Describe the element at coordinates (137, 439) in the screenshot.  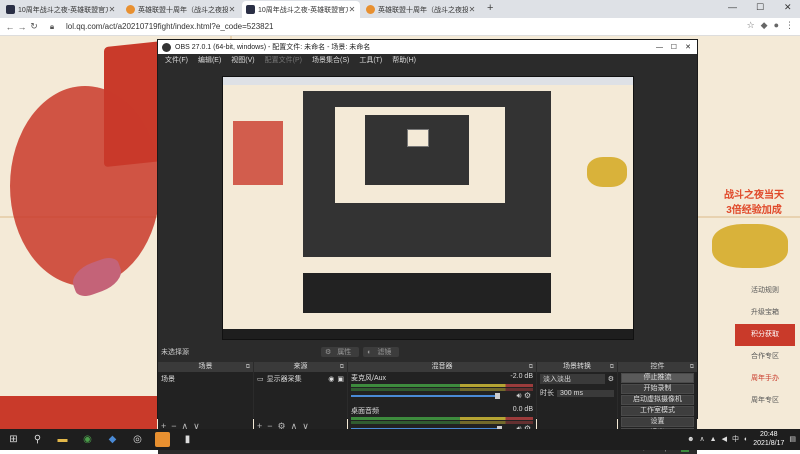
I see `obs-taskbar-icon: ◎` at that location.